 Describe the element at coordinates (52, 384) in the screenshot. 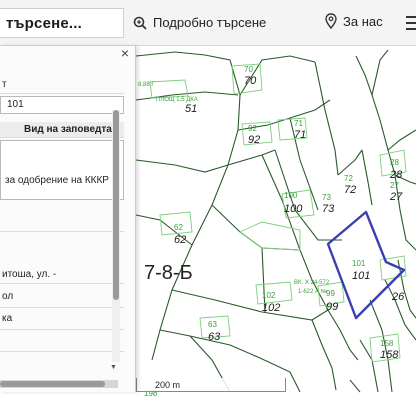

I see `horizontal-scrollbar-thumb` at that location.